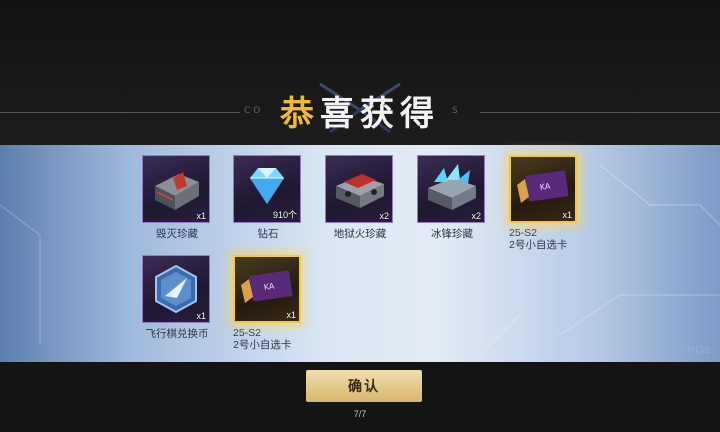  I want to click on reward-item-6: x1 飞行棋兑换币, so click(177, 297).